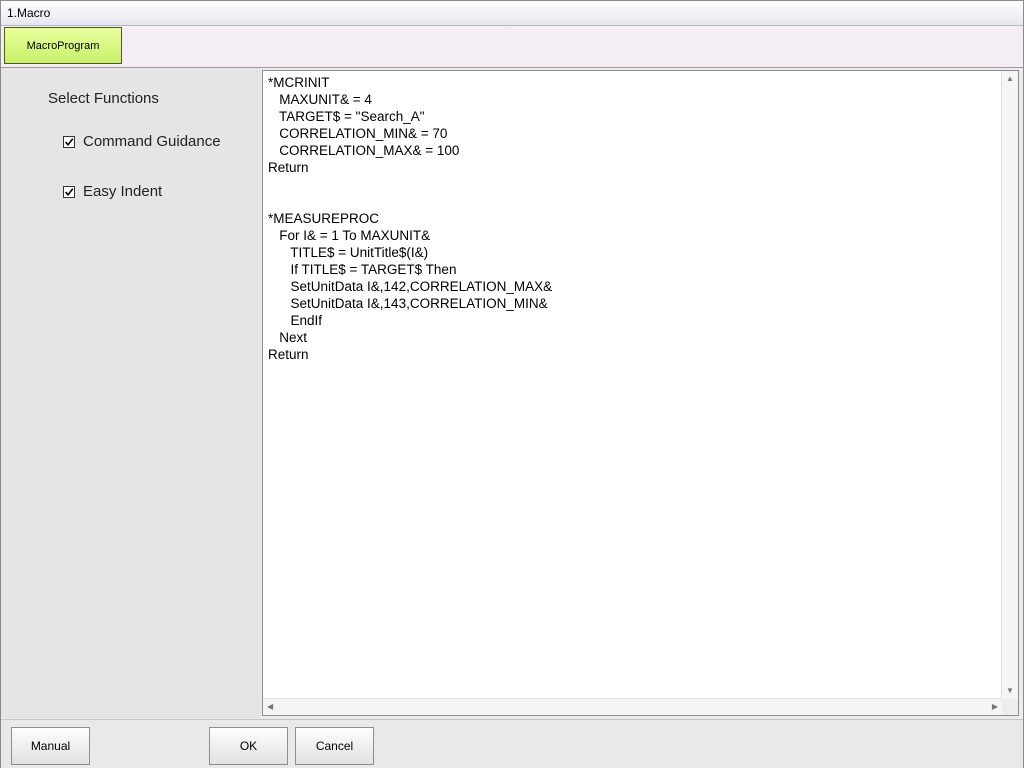 Image resolution: width=1024 pixels, height=768 pixels. I want to click on button-bar: Manual OK Cancel, so click(512, 743).